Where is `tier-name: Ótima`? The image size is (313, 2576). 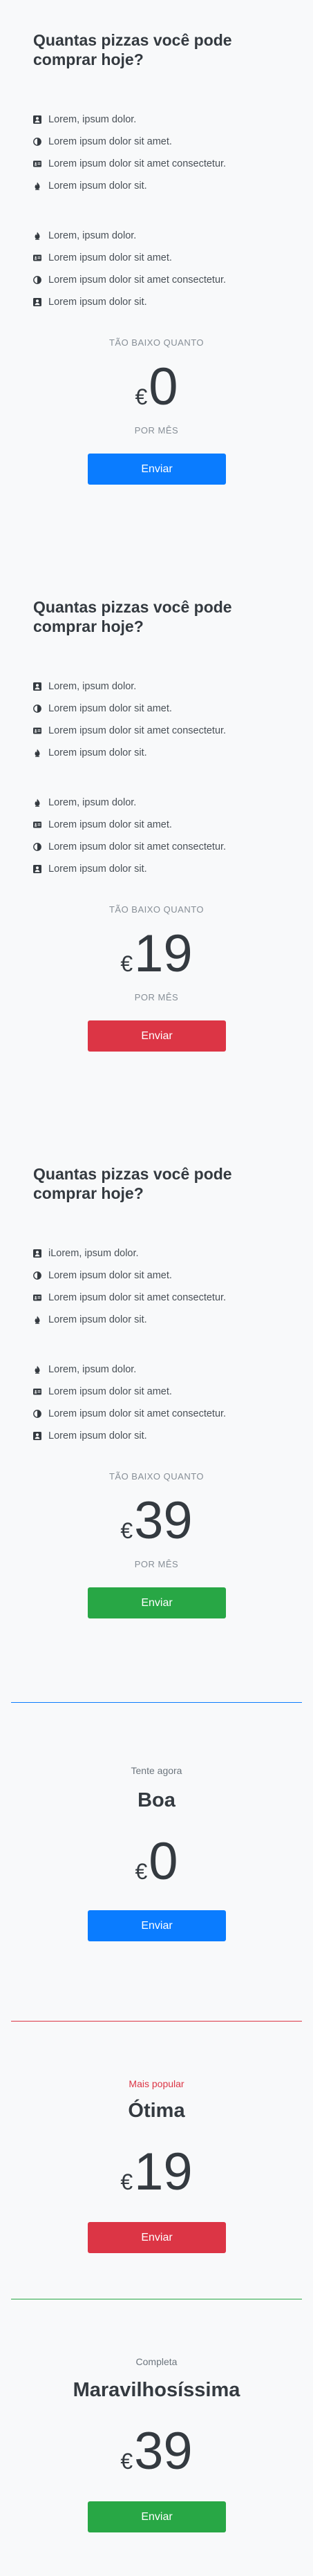
tier-name: Ótima is located at coordinates (156, 2111).